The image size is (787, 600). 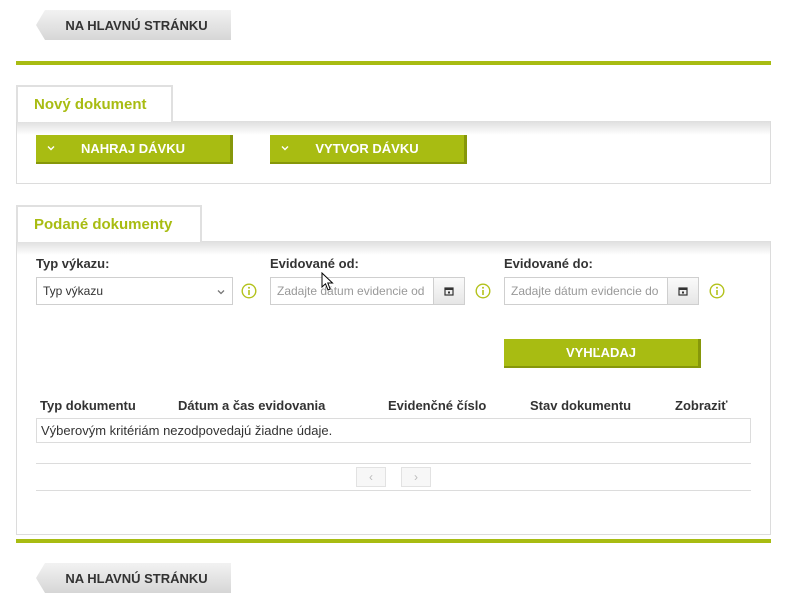 What do you see at coordinates (73, 291) in the screenshot?
I see `report-type-selected: Typ výkazu` at bounding box center [73, 291].